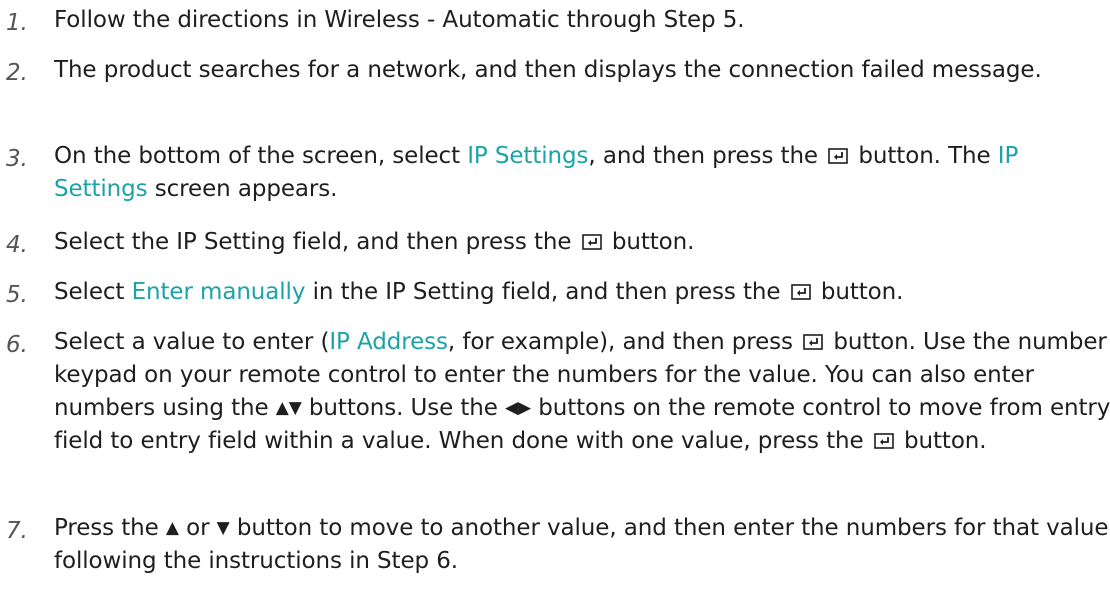 This screenshot has width=1110, height=590. I want to click on highlight-term: Enter manually, so click(218, 292).